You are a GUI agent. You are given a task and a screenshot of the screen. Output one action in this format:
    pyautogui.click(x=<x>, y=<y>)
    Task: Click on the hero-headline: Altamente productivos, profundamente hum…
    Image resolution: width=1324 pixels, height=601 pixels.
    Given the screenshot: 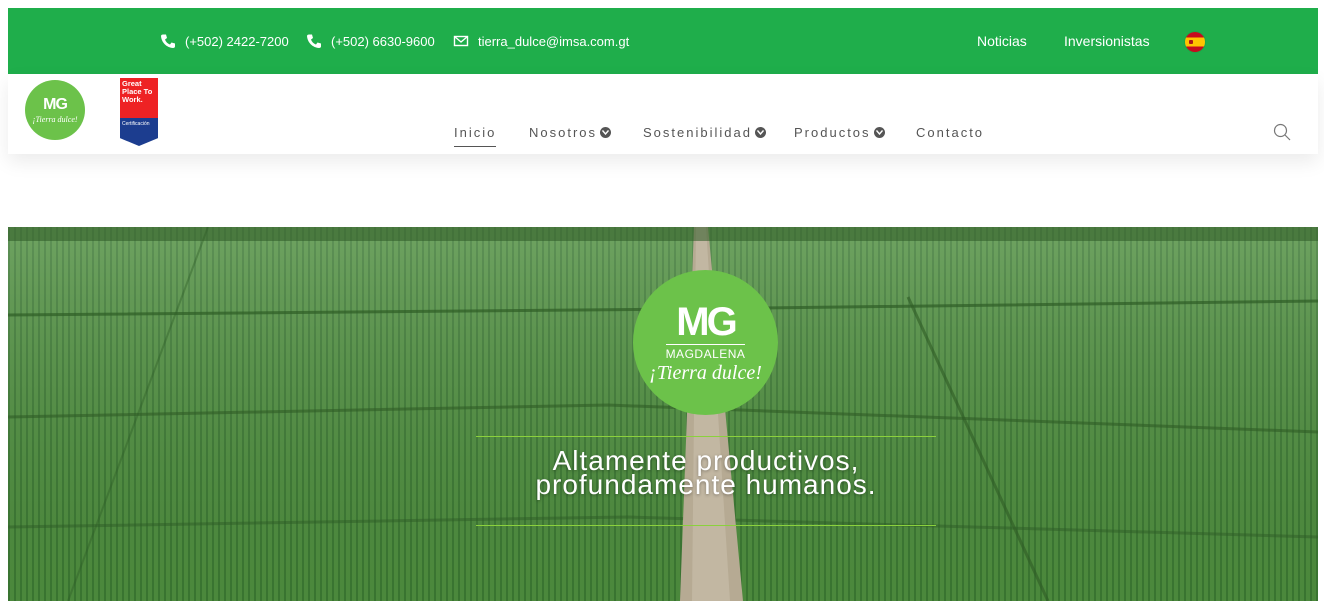 What is the action you would take?
    pyautogui.click(x=706, y=473)
    